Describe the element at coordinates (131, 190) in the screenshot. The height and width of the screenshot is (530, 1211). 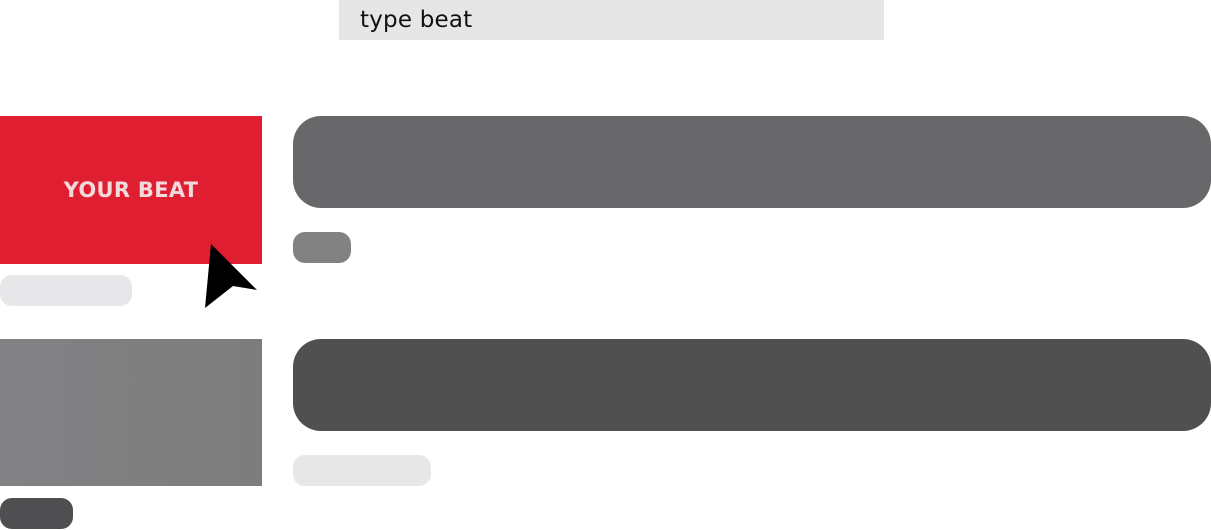
I see `thumbnail-label: YOUR BEAT` at that location.